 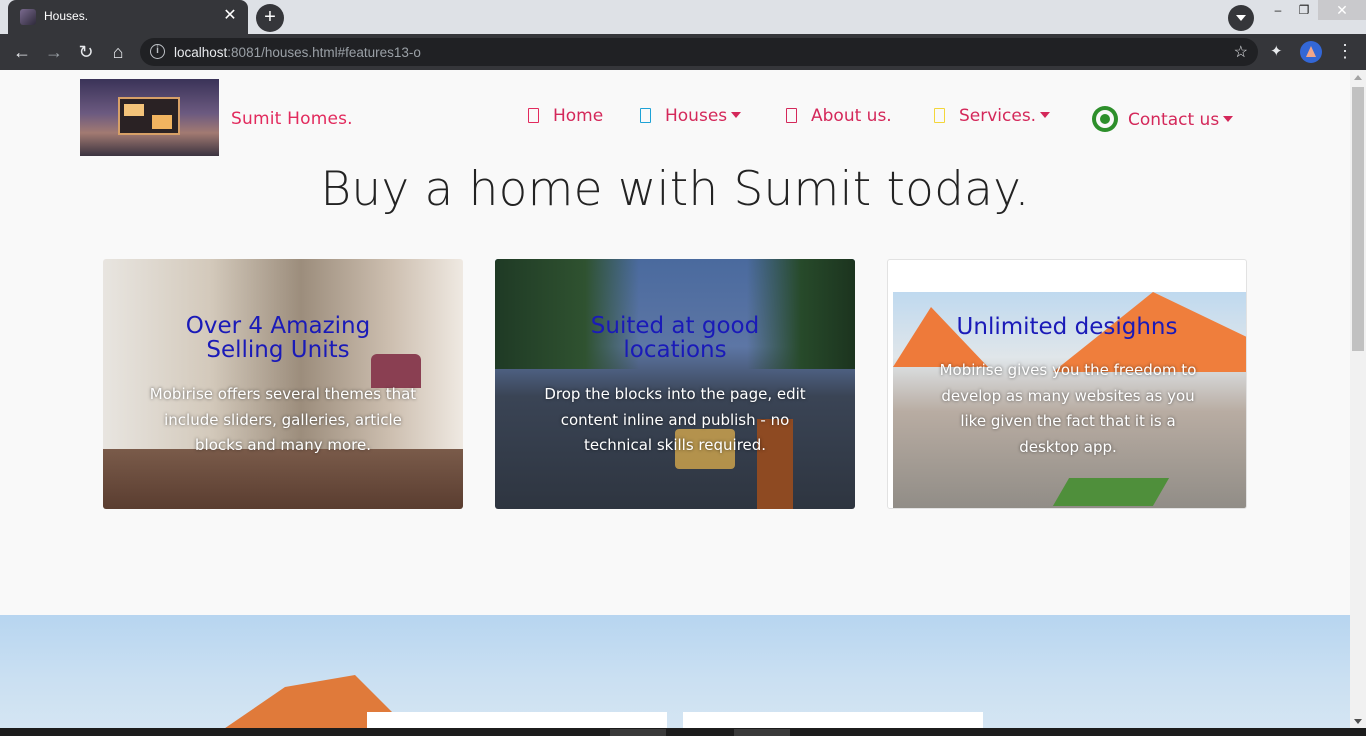 What do you see at coordinates (1174, 120) in the screenshot?
I see `nav-item-label: Contact us` at bounding box center [1174, 120].